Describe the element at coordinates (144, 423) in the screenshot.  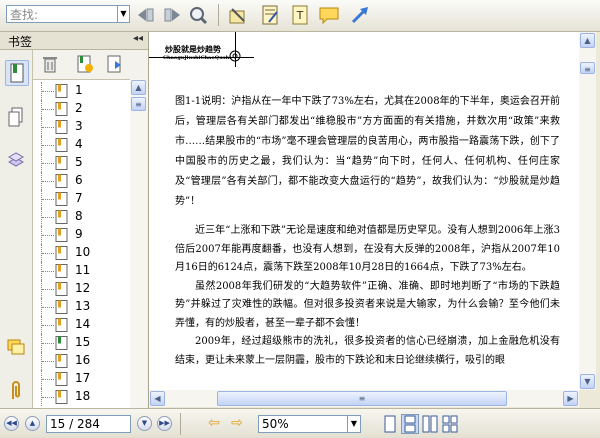
I see `next-page-button: ▼` at that location.